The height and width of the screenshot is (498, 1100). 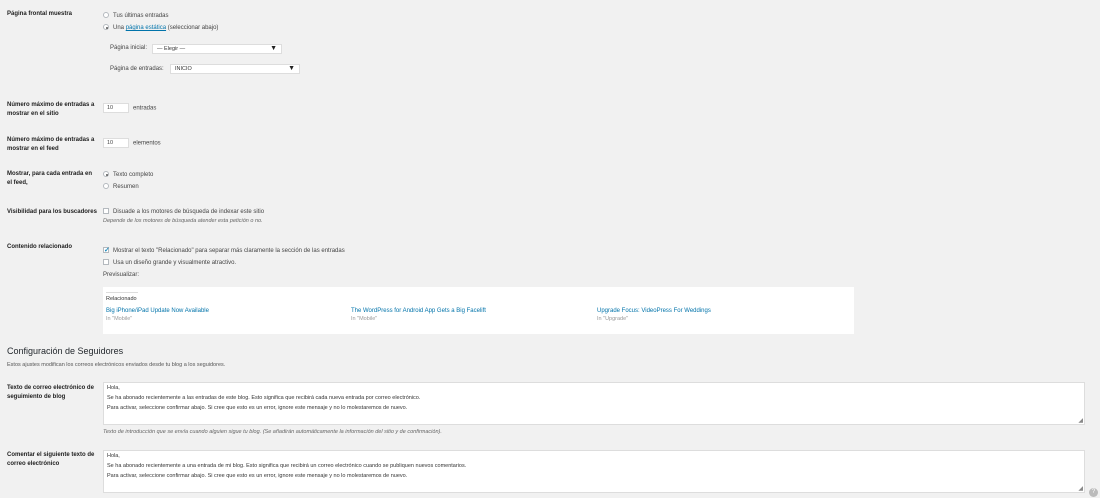 I want to click on front-page-label: Página frontal muestra, so click(x=40, y=14).